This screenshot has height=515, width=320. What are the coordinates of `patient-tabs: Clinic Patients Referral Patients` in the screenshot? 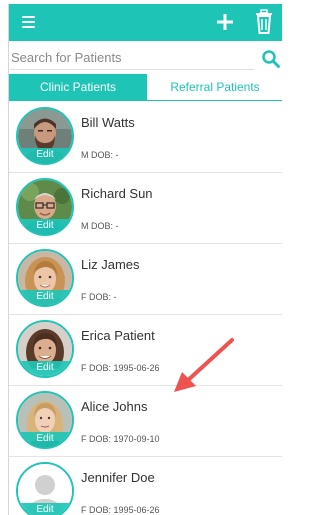 It's located at (145, 87).